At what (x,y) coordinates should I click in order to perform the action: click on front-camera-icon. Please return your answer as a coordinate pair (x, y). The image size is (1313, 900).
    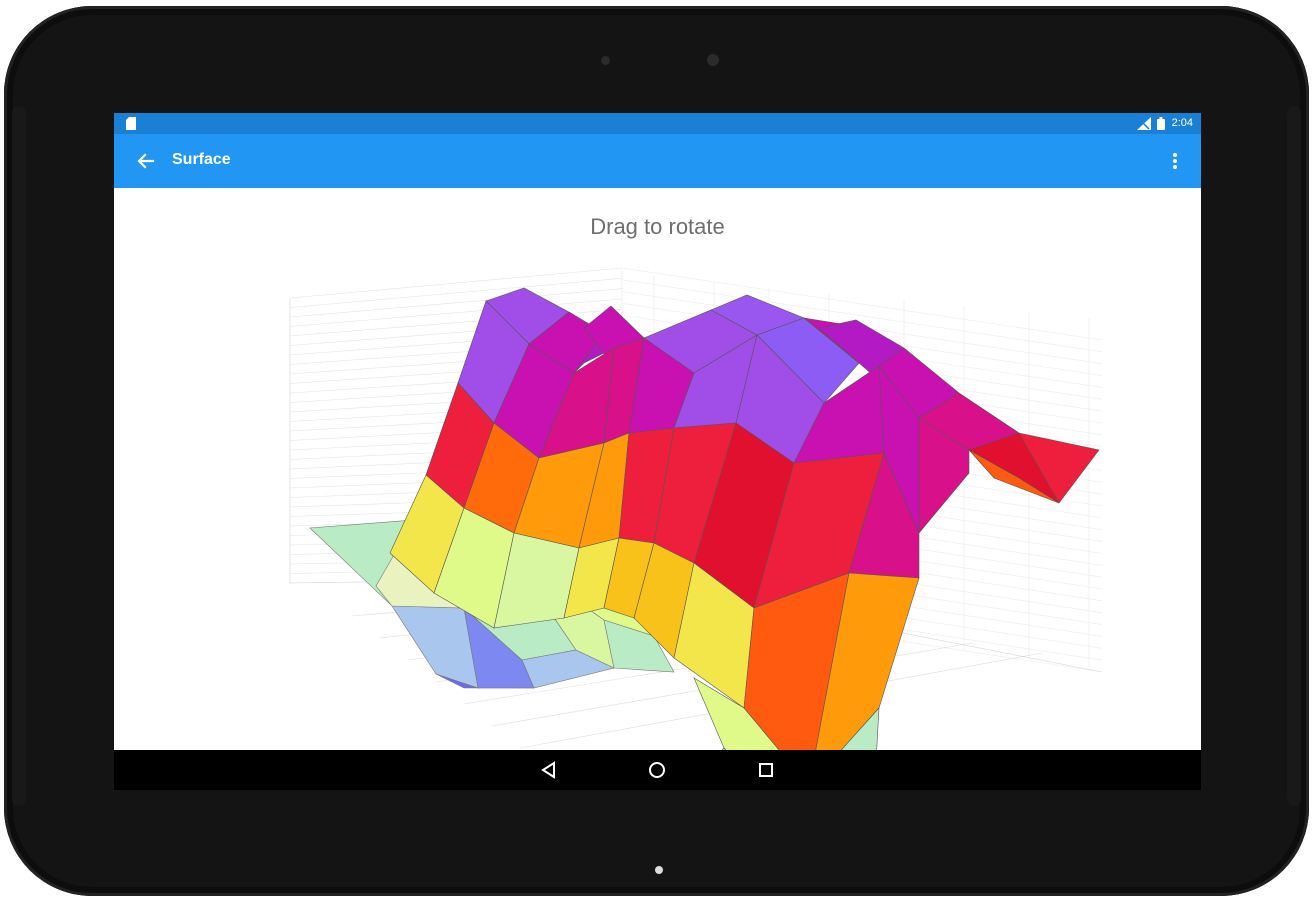
    Looking at the image, I should click on (713, 60).